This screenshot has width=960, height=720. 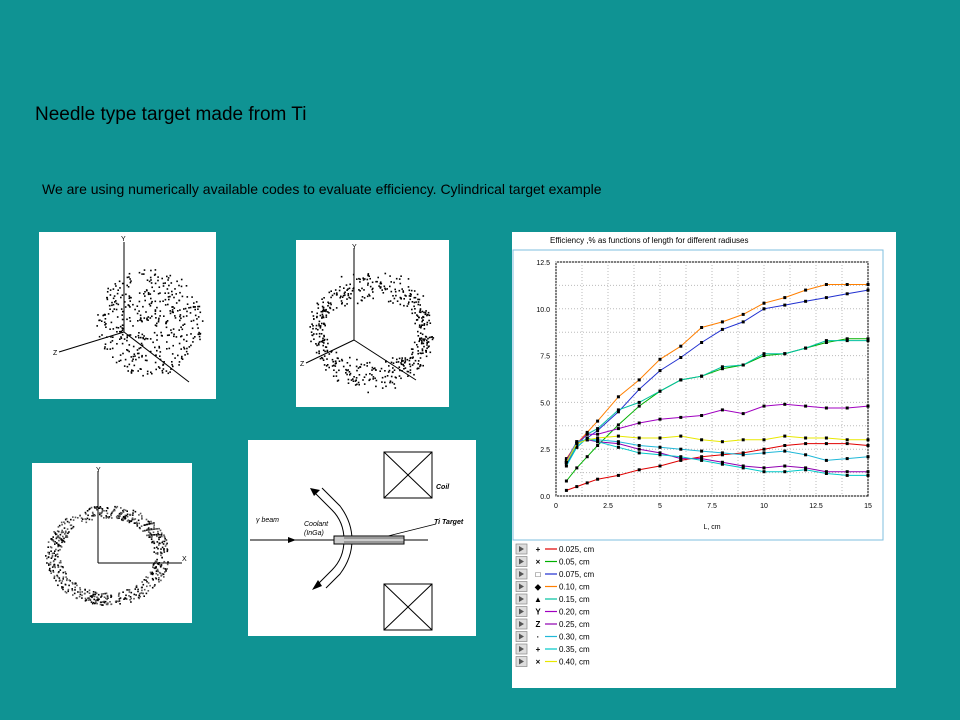 What do you see at coordinates (574, 599) in the screenshot?
I see `legend-label: 0.15, cm` at bounding box center [574, 599].